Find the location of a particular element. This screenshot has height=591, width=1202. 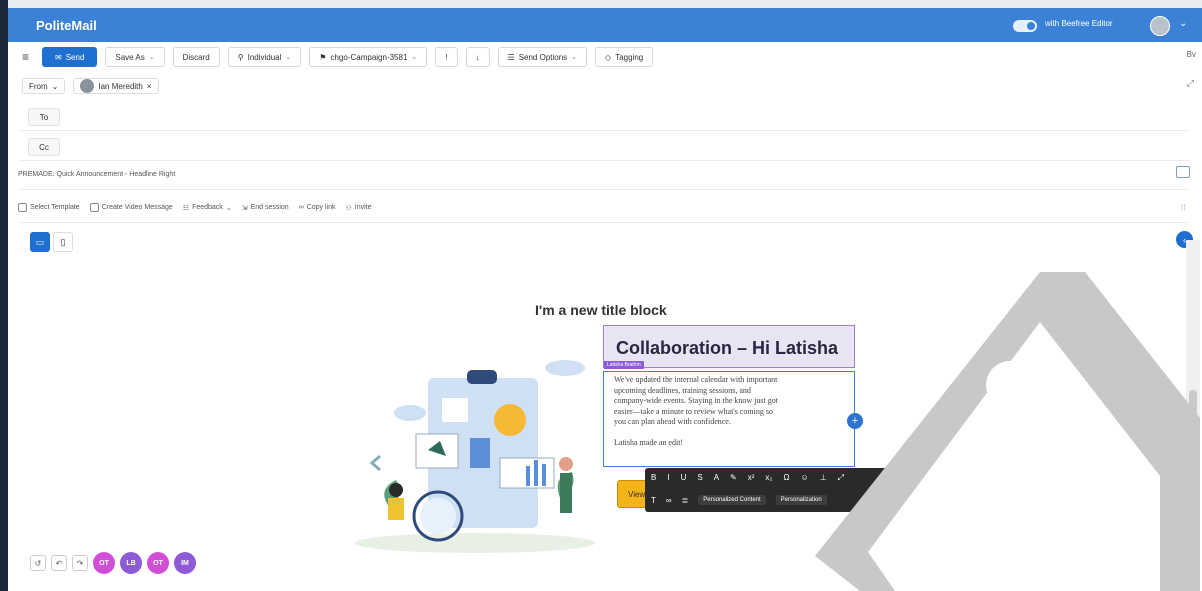

from-dropdown: From ⌄ is located at coordinates (44, 86).